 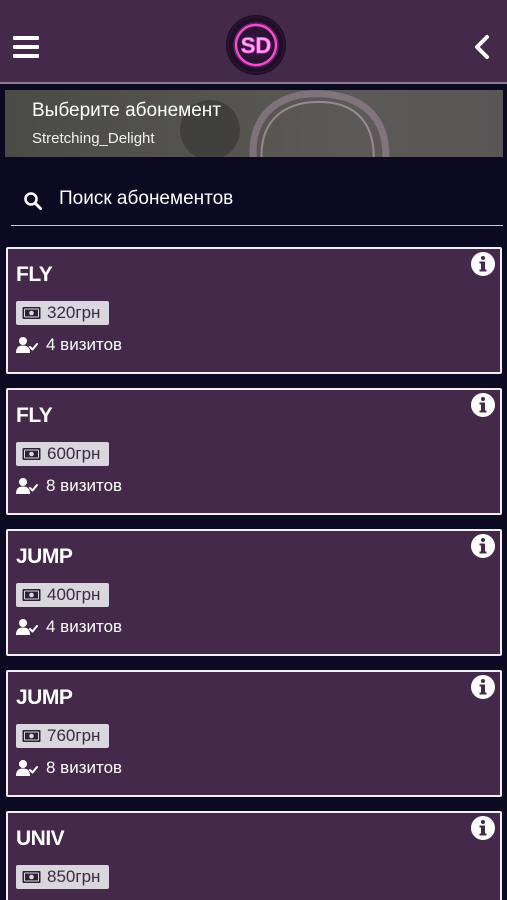 I want to click on subscription-card: JUMP 400грн 4 визитов, so click(x=254, y=592).